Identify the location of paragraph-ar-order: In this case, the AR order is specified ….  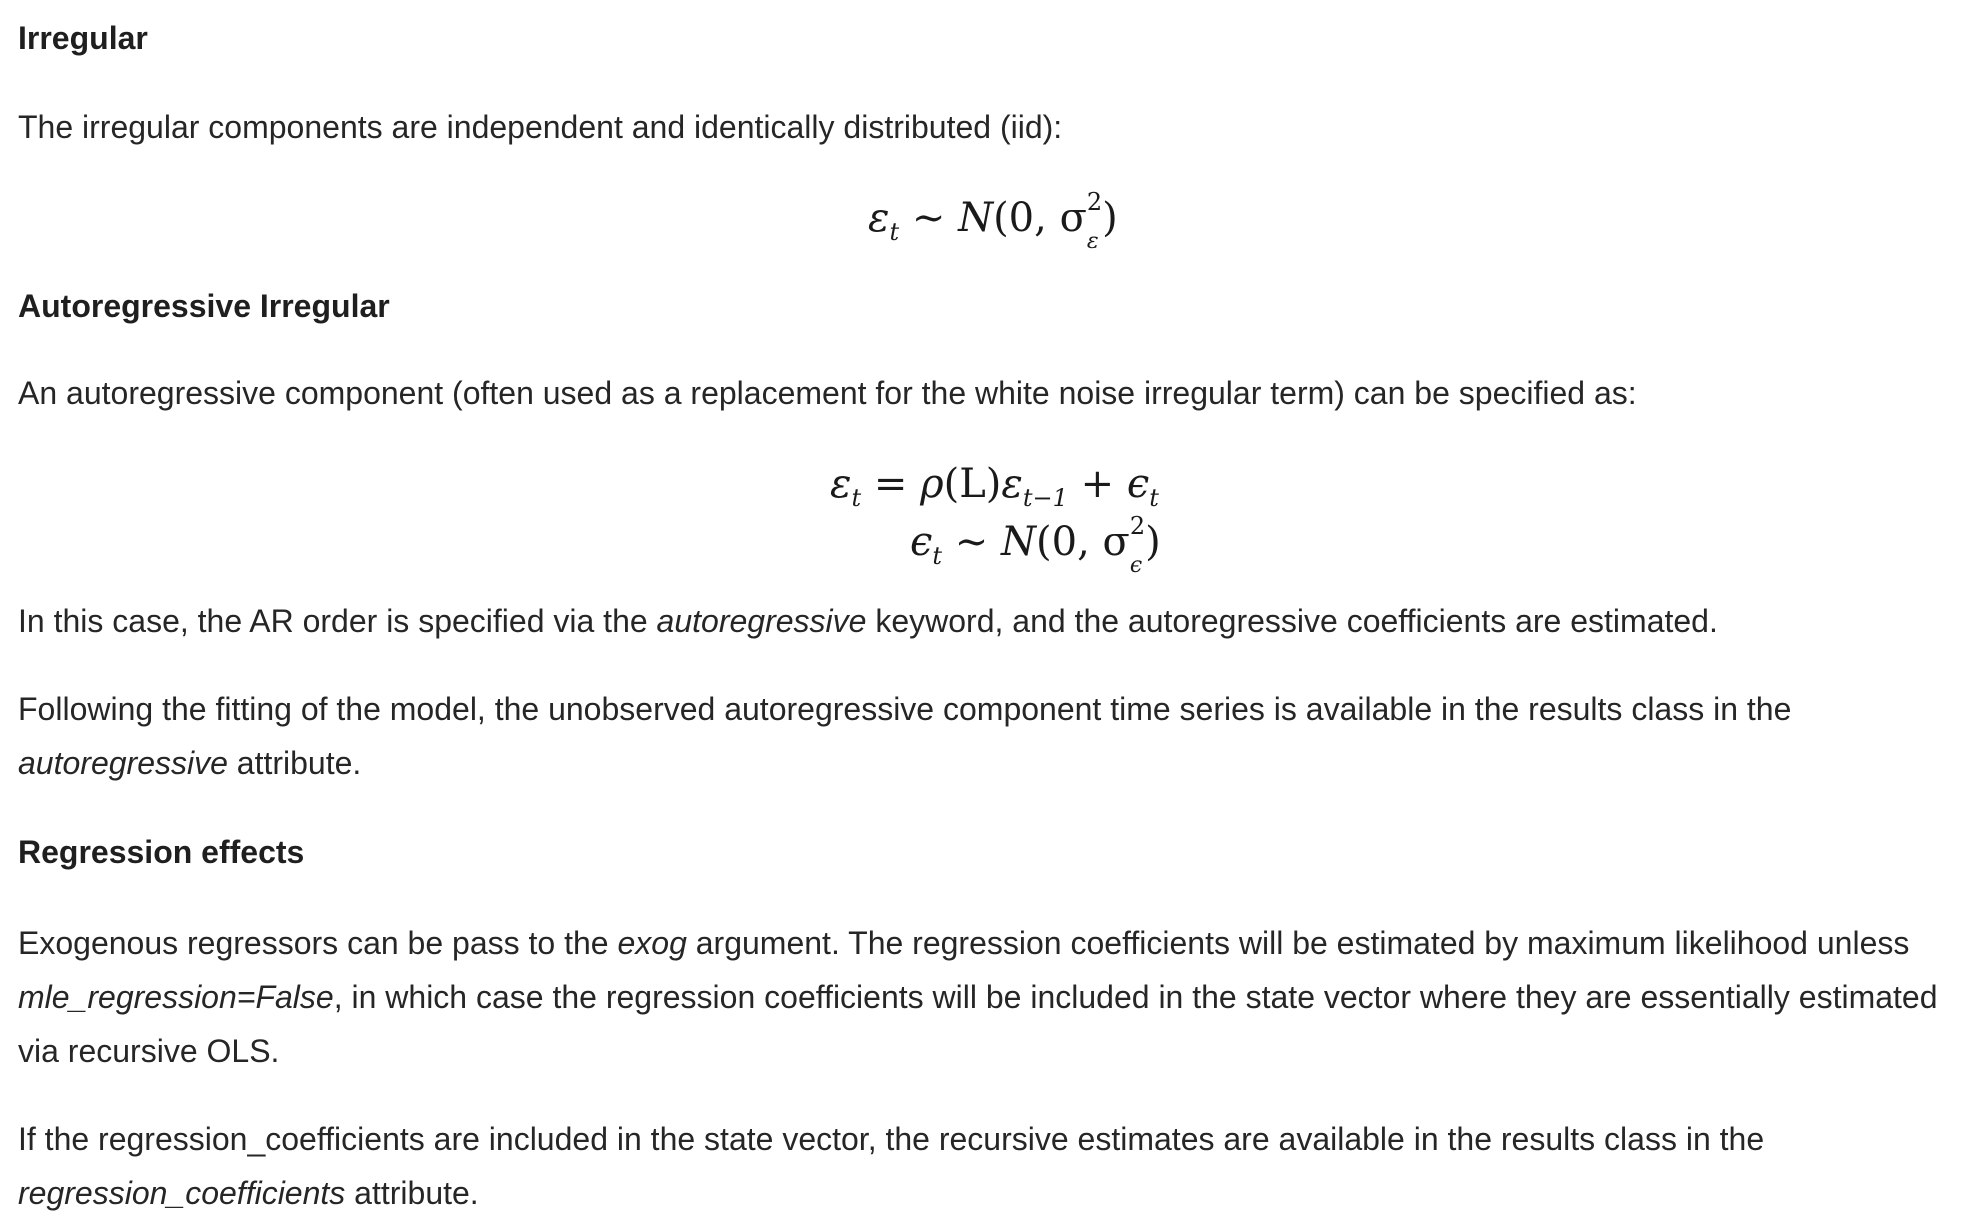
(983, 621).